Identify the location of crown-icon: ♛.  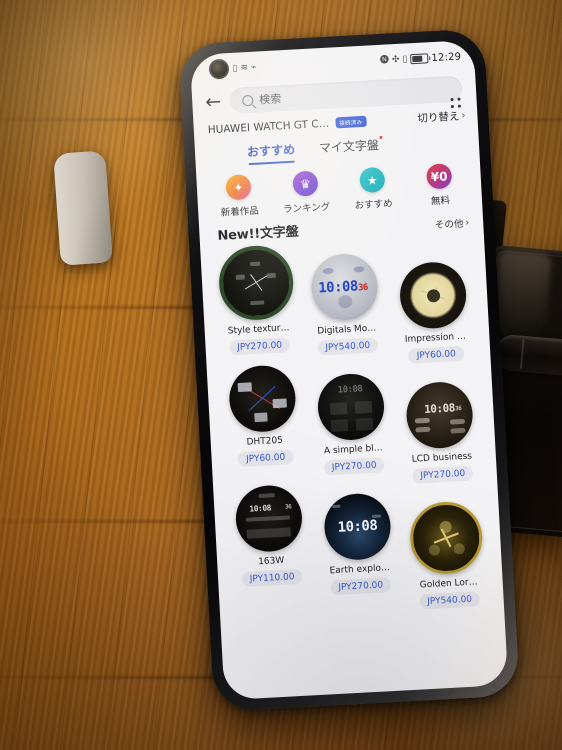
(305, 183).